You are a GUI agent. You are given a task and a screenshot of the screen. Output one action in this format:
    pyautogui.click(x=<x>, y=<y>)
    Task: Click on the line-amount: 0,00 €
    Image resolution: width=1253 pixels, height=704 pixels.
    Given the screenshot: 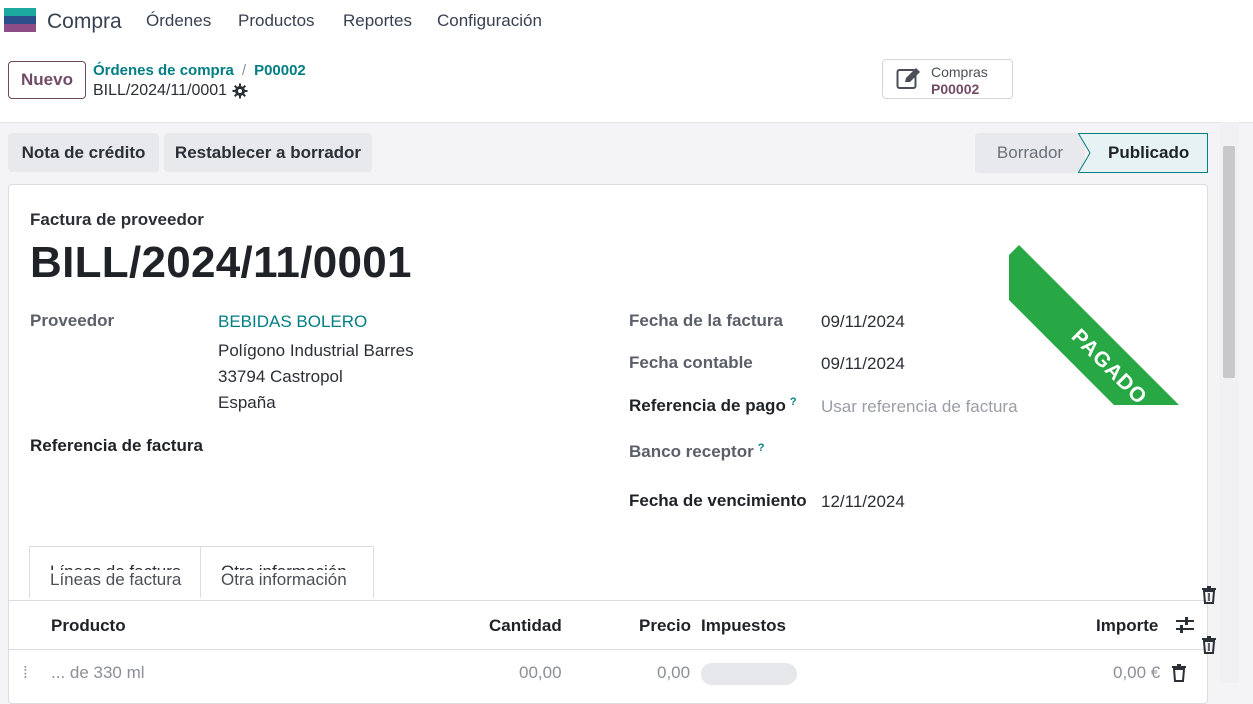 What is the action you would take?
    pyautogui.click(x=1137, y=672)
    